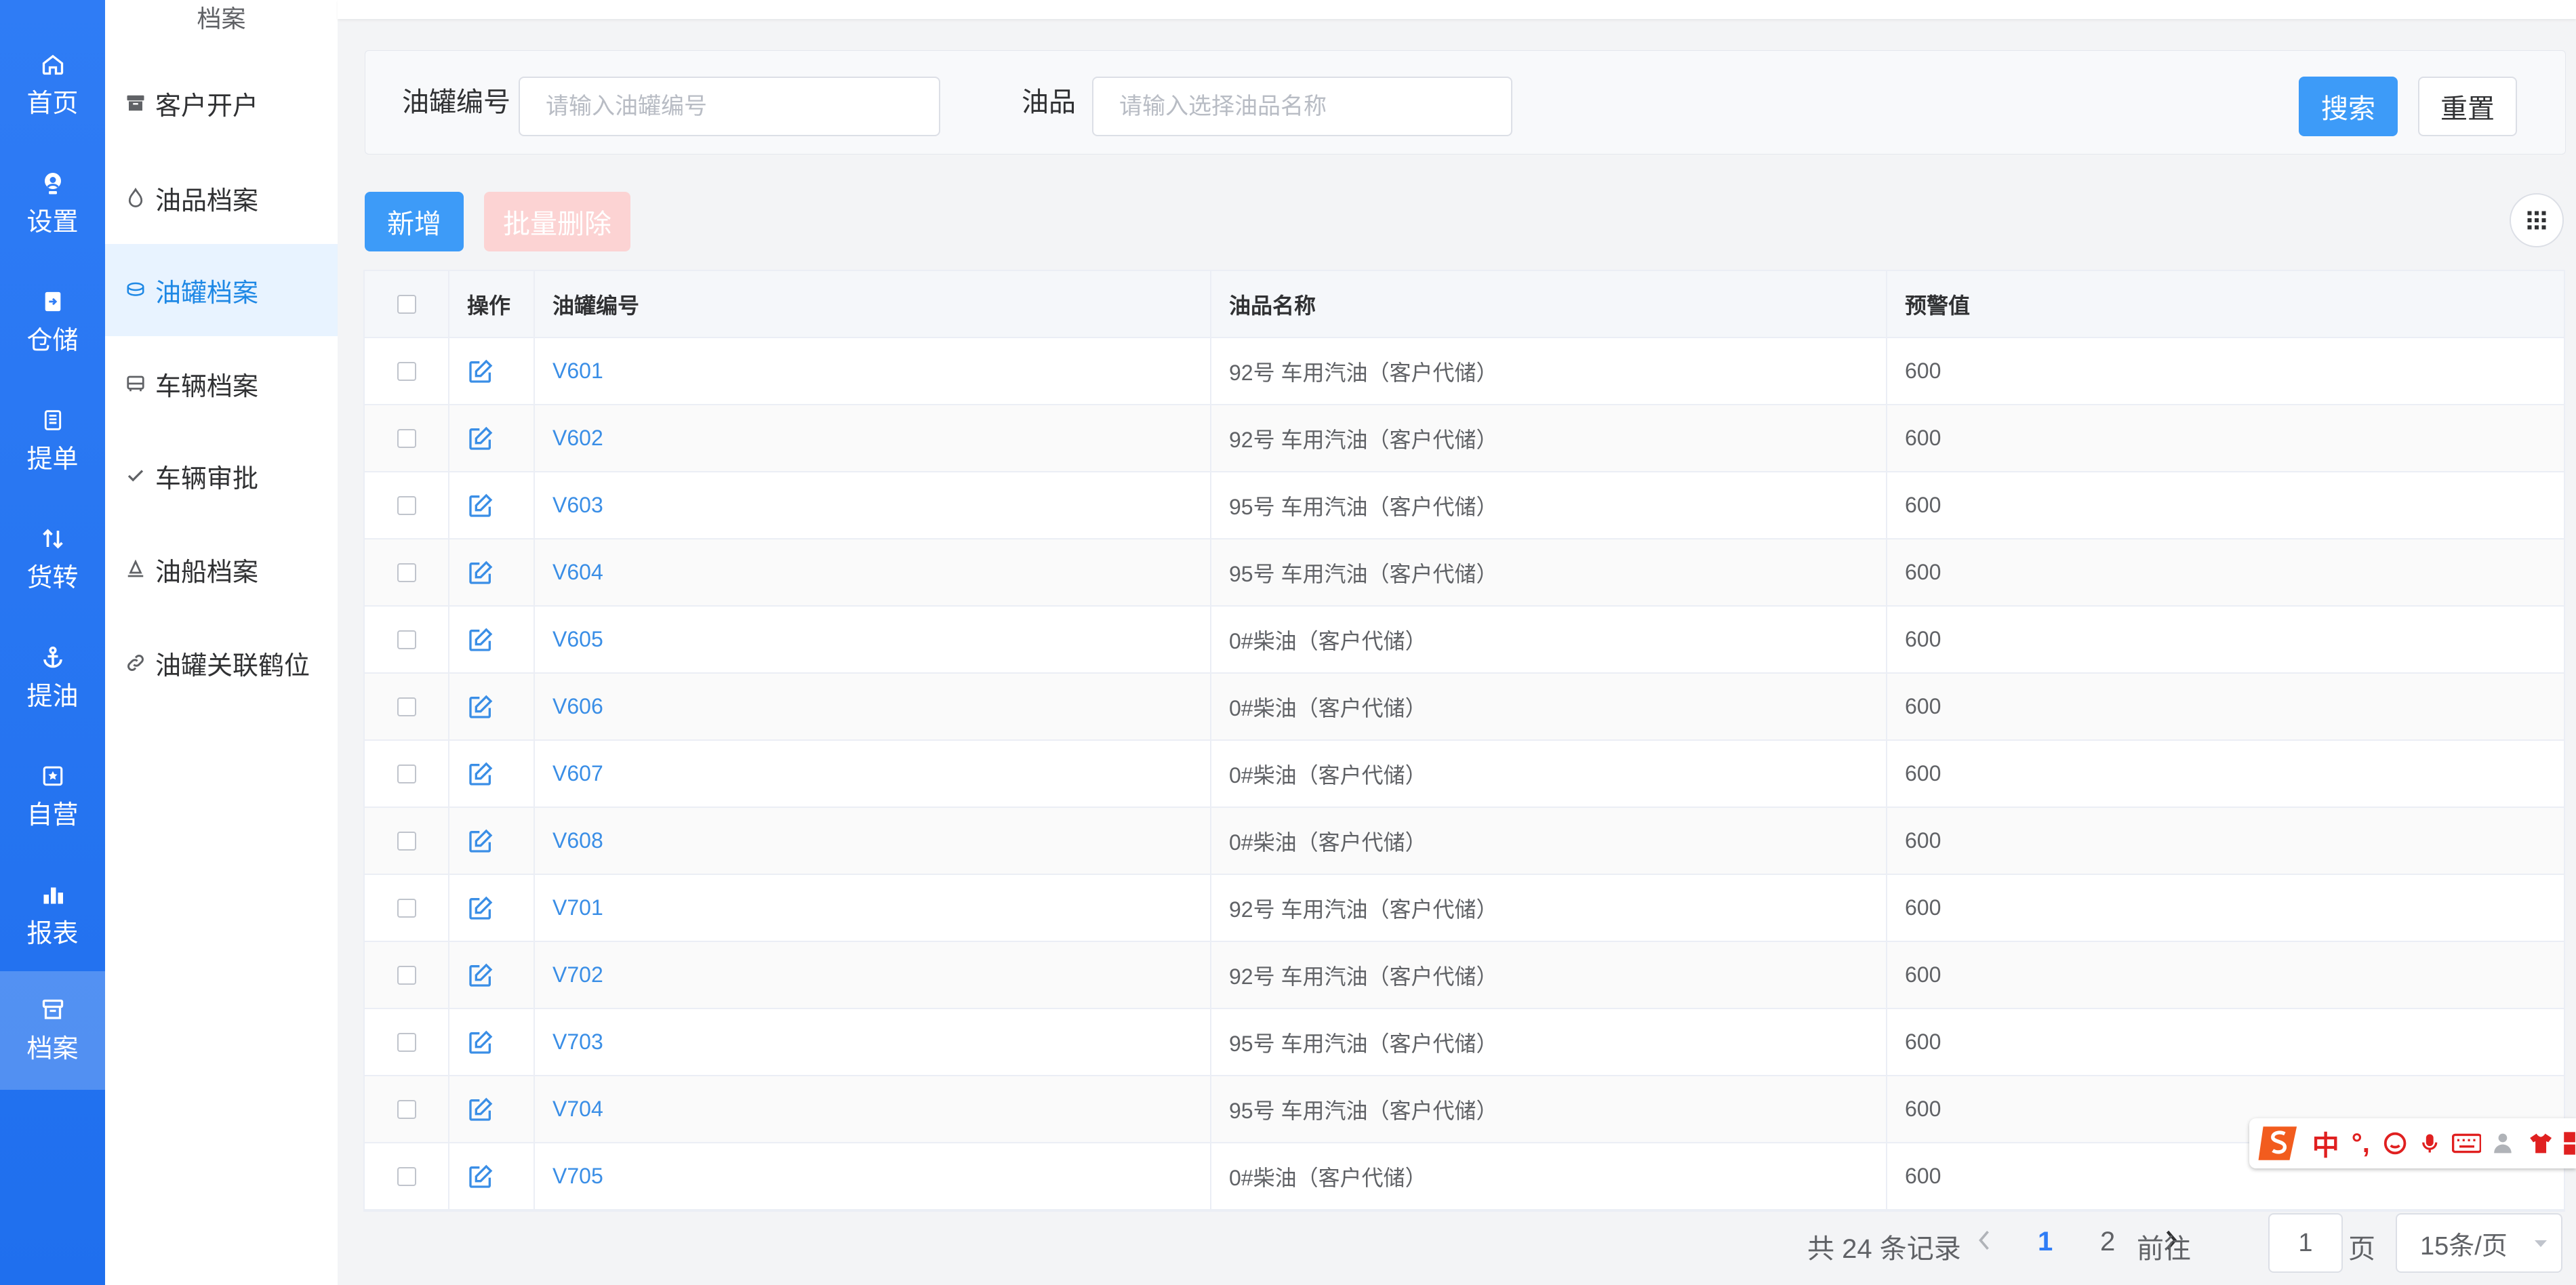 The width and height of the screenshot is (2576, 1285). What do you see at coordinates (414, 222) in the screenshot?
I see `add-button: 新增` at bounding box center [414, 222].